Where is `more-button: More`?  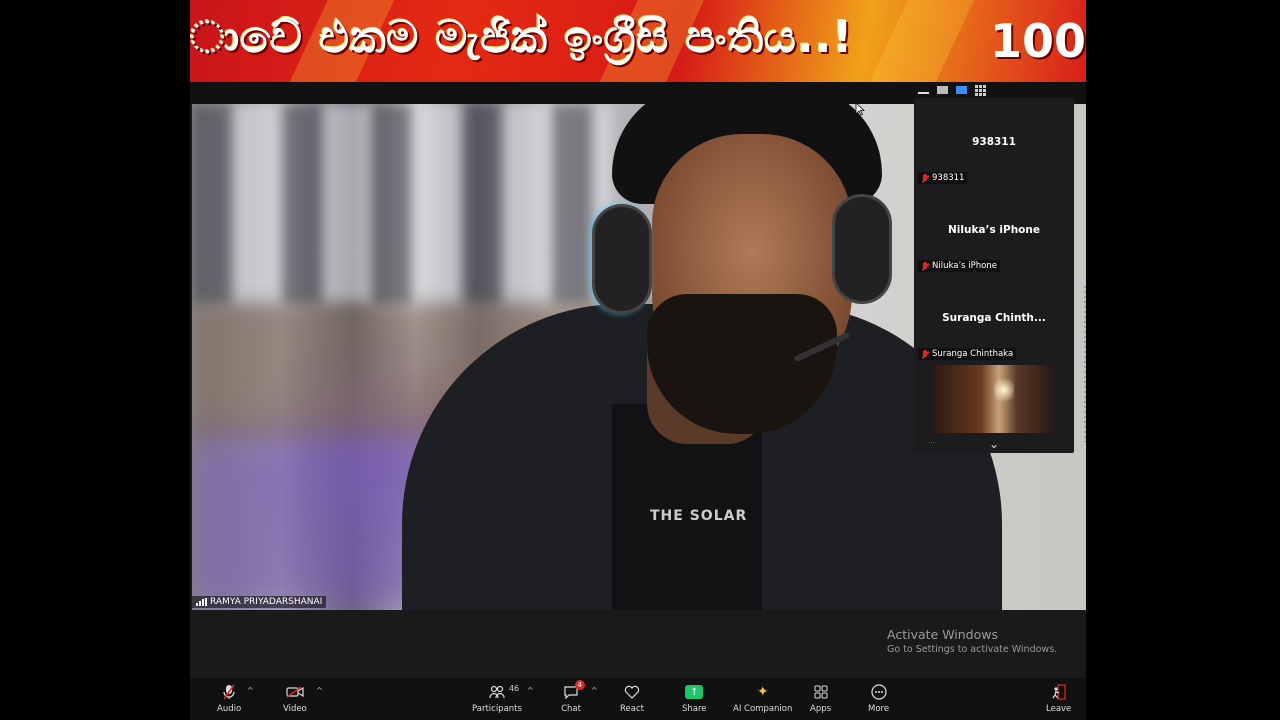 more-button: More is located at coordinates (878, 698).